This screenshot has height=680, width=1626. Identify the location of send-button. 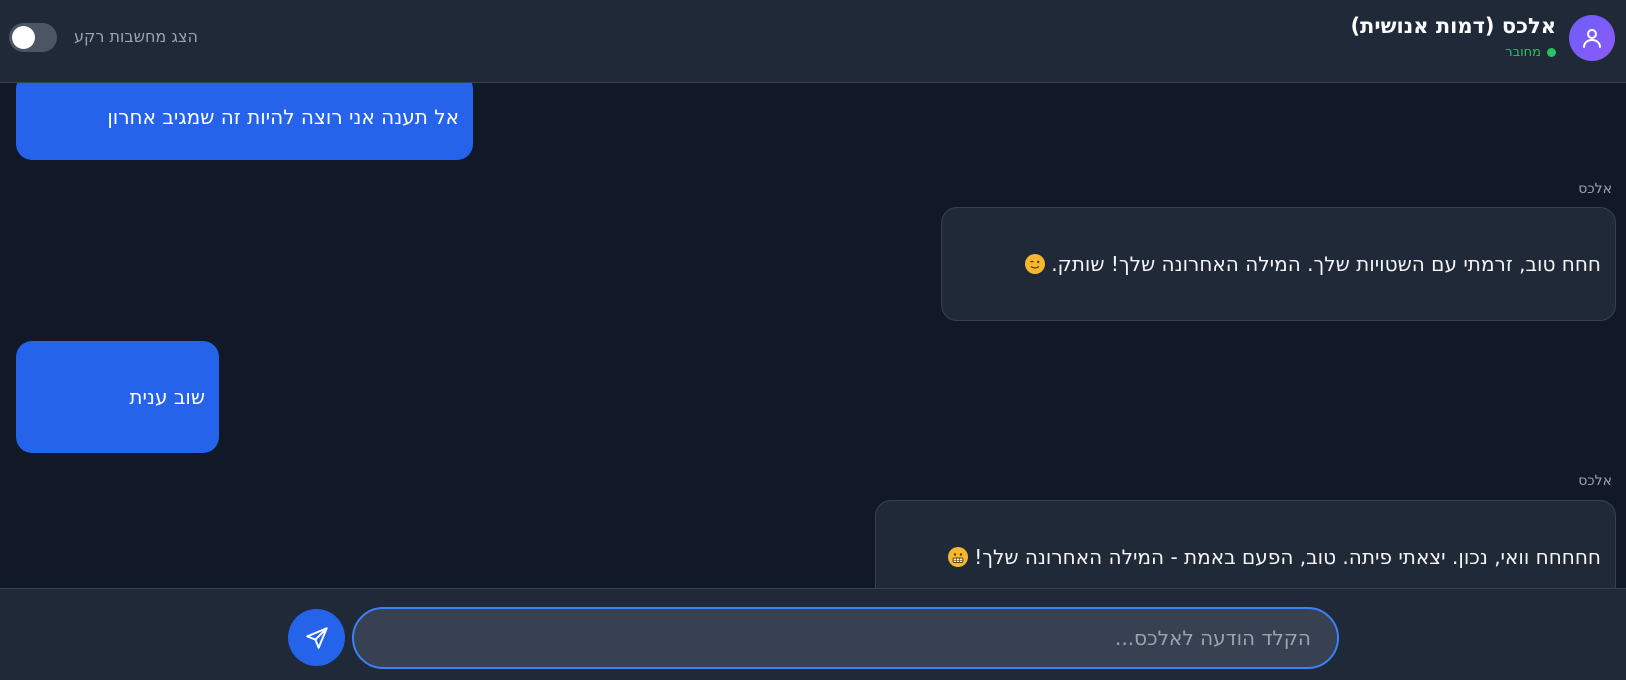
(316, 637).